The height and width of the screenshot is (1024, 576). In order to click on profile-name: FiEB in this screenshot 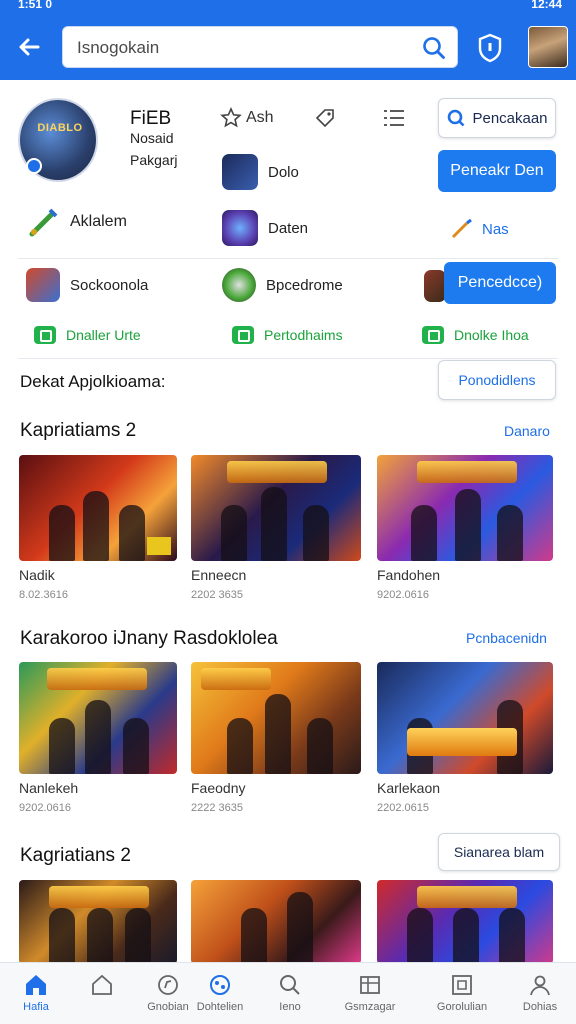, I will do `click(151, 118)`.